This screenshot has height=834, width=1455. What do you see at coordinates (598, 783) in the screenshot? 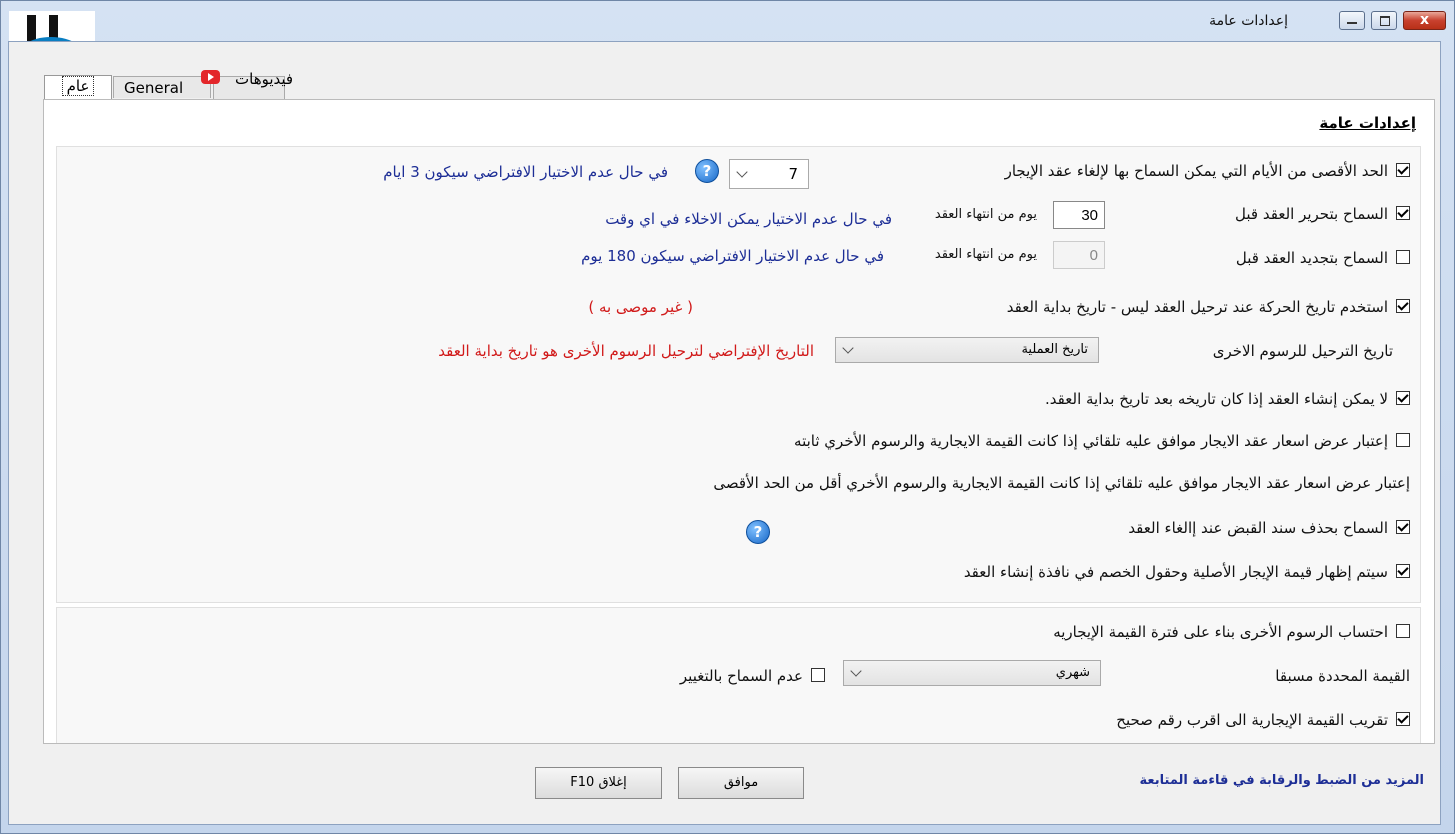
I see `close-f10-button: إغلاق F10` at bounding box center [598, 783].